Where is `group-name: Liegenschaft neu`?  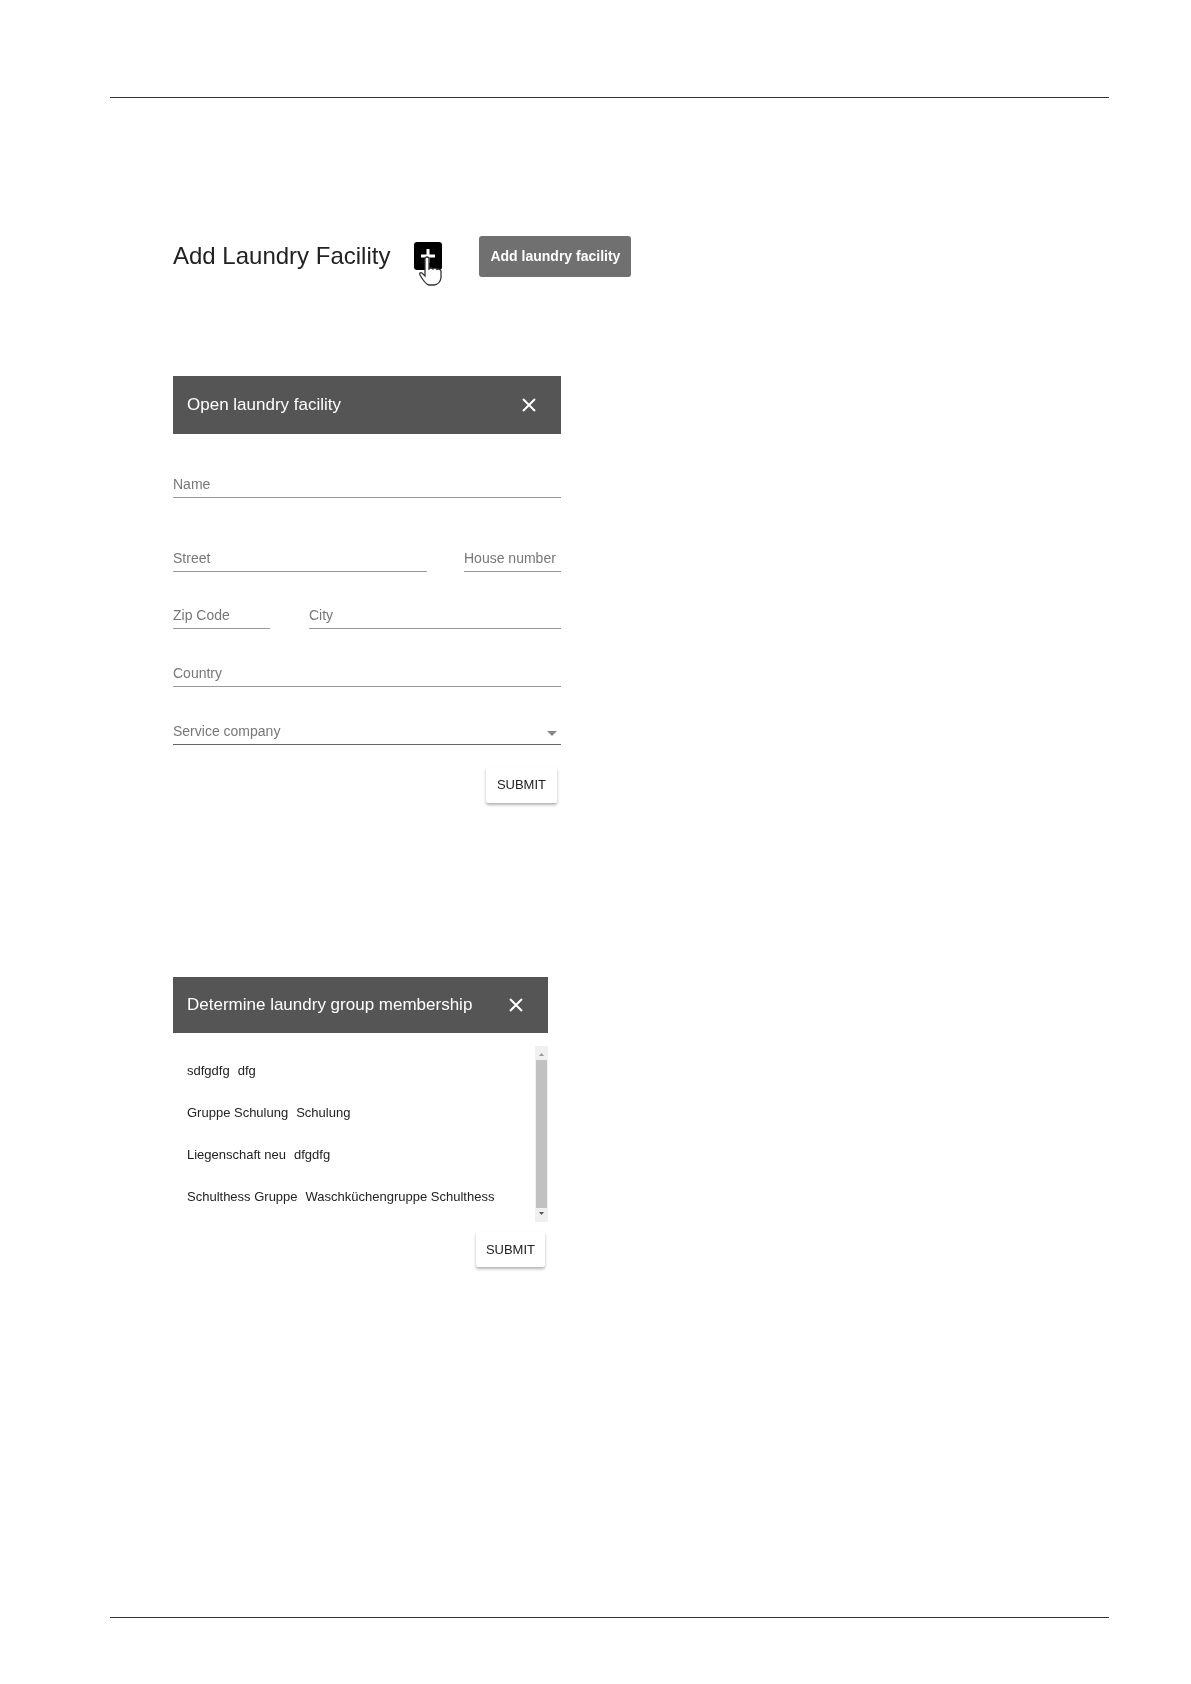 group-name: Liegenschaft neu is located at coordinates (237, 1155).